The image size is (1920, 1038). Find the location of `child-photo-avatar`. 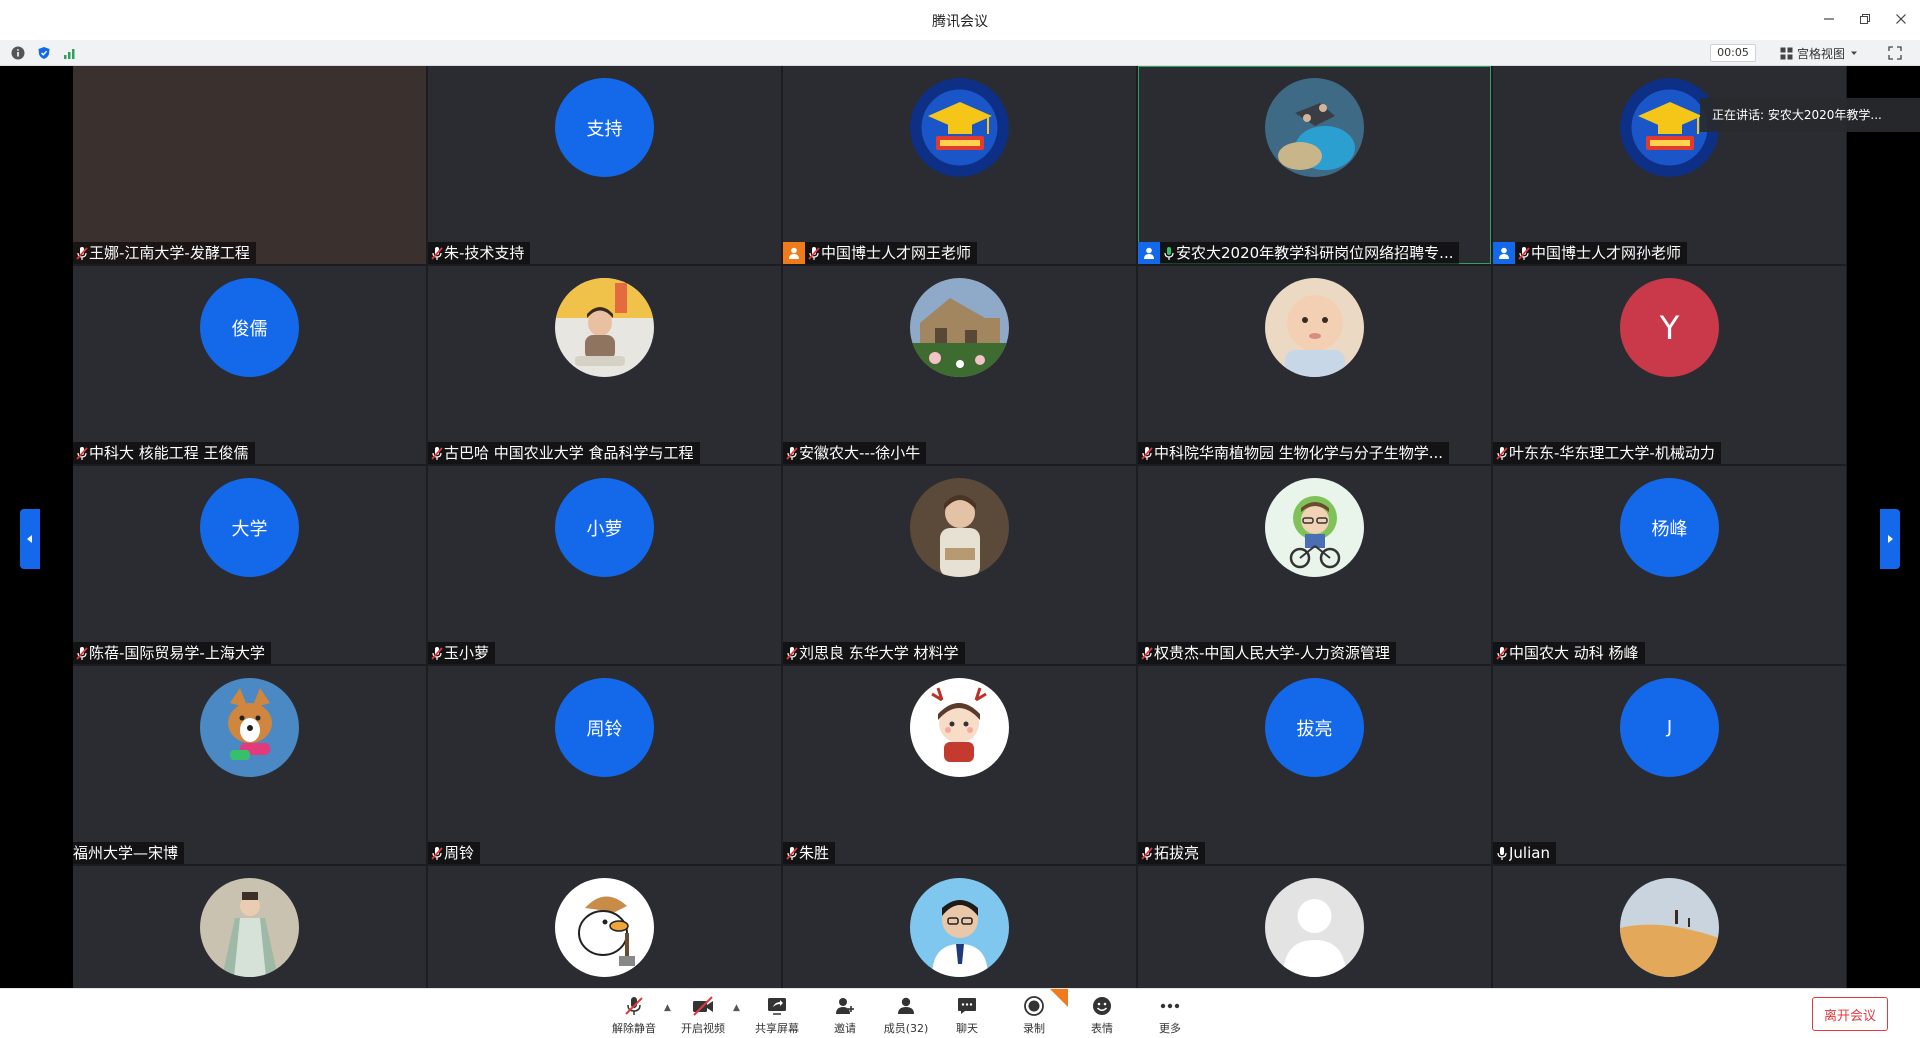

child-photo-avatar is located at coordinates (604, 327).